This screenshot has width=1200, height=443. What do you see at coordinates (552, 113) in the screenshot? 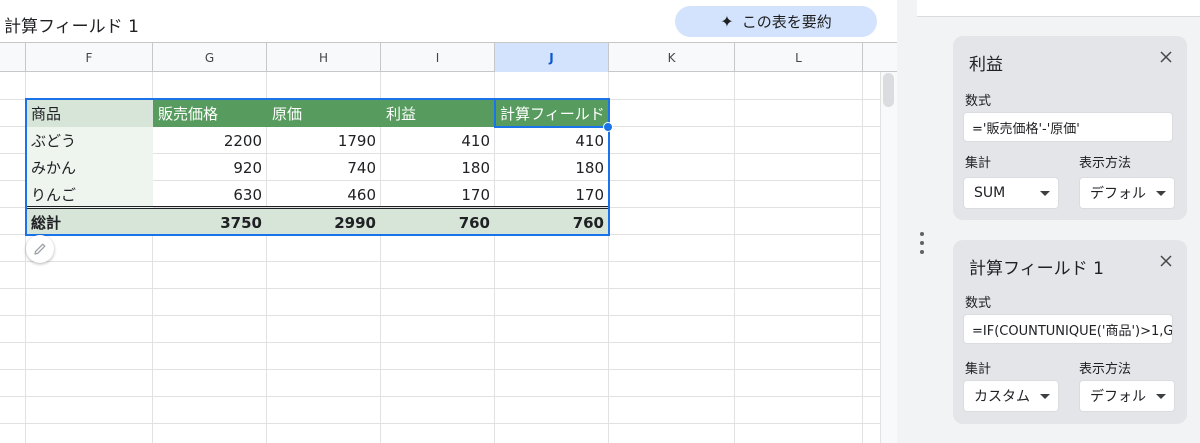
I see `table-header-cell: 計算フィールド 1` at bounding box center [552, 113].